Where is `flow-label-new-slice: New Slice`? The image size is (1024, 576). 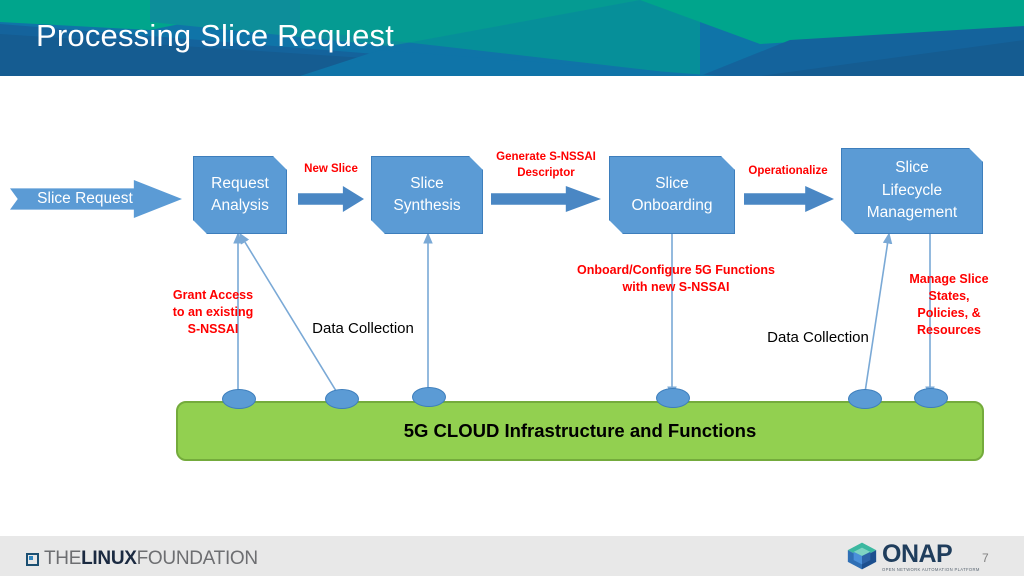
flow-label-new-slice: New Slice is located at coordinates (331, 169).